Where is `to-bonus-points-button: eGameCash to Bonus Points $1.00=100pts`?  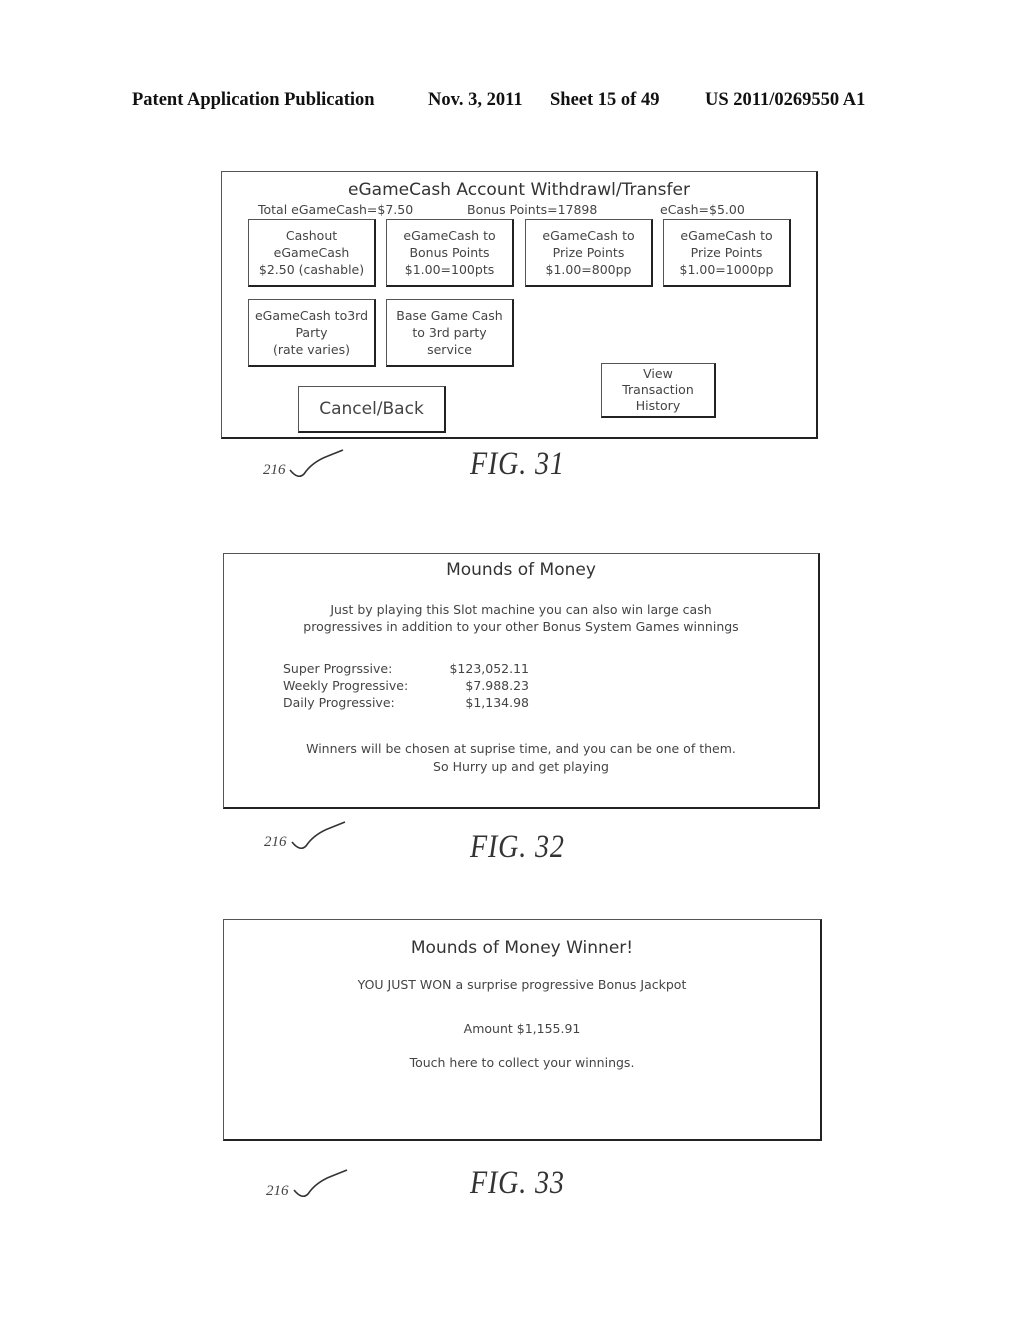
to-bonus-points-button: eGameCash to Bonus Points $1.00=100pts is located at coordinates (450, 253).